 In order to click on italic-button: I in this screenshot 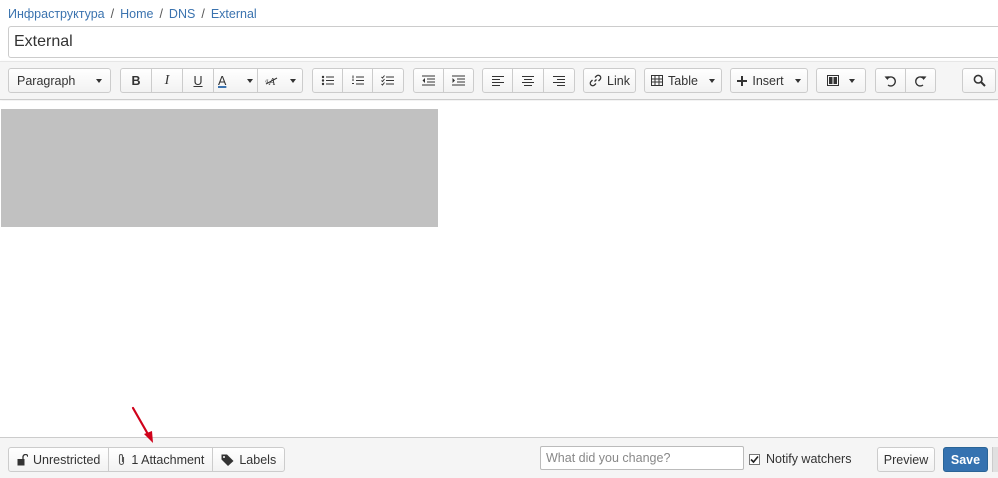, I will do `click(167, 80)`.